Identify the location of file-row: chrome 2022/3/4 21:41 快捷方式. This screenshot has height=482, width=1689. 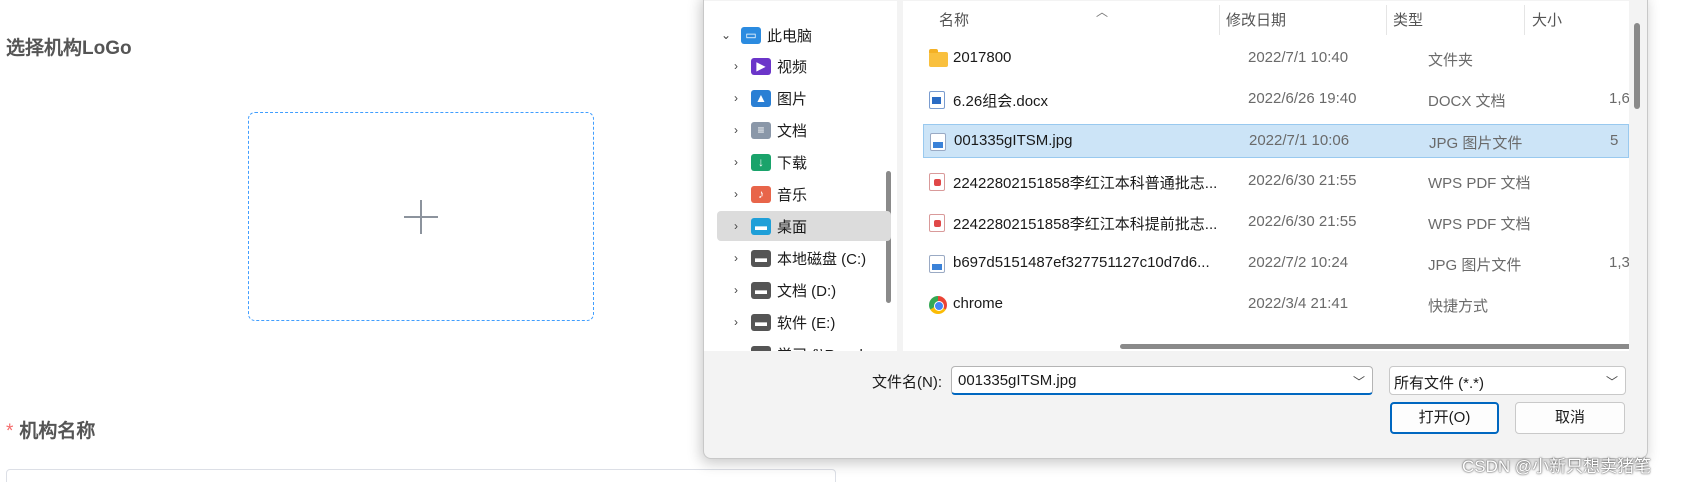
(1276, 305).